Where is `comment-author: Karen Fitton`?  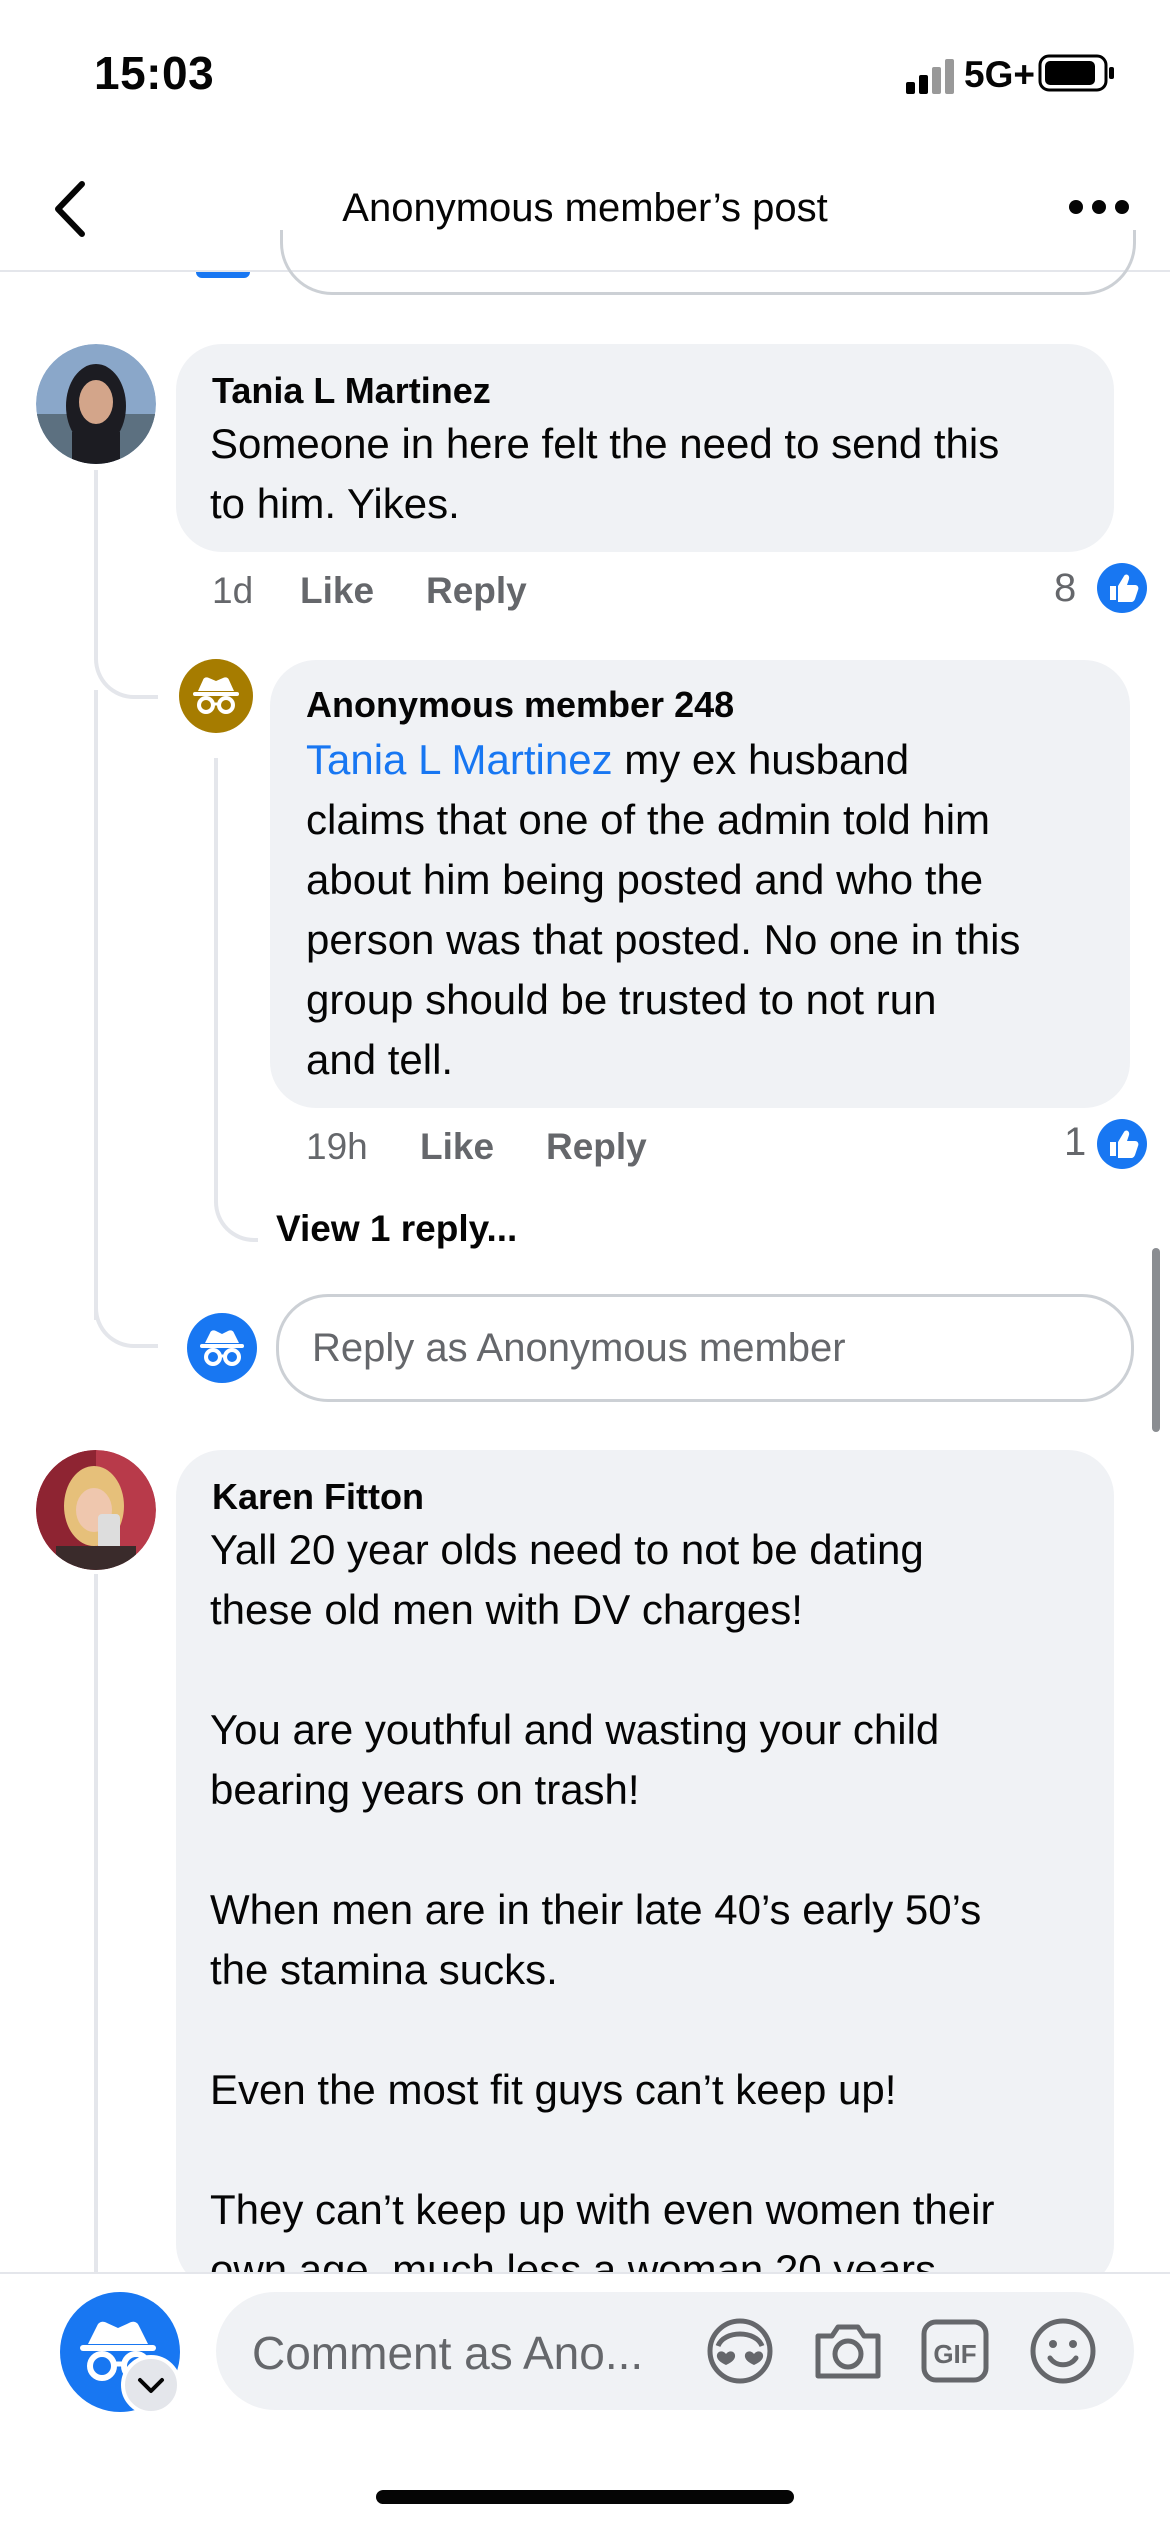
comment-author: Karen Fitton is located at coordinates (318, 1497).